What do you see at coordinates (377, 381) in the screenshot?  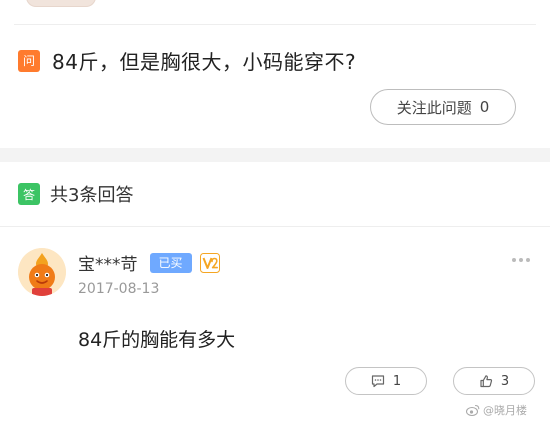 I see `comment-icon` at bounding box center [377, 381].